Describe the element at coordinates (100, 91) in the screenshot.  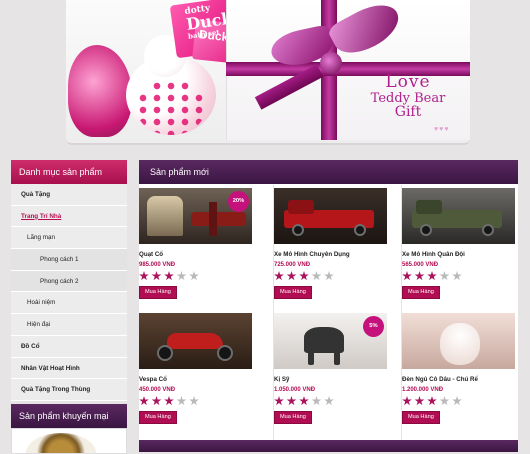
I see `glass-duck-image` at that location.